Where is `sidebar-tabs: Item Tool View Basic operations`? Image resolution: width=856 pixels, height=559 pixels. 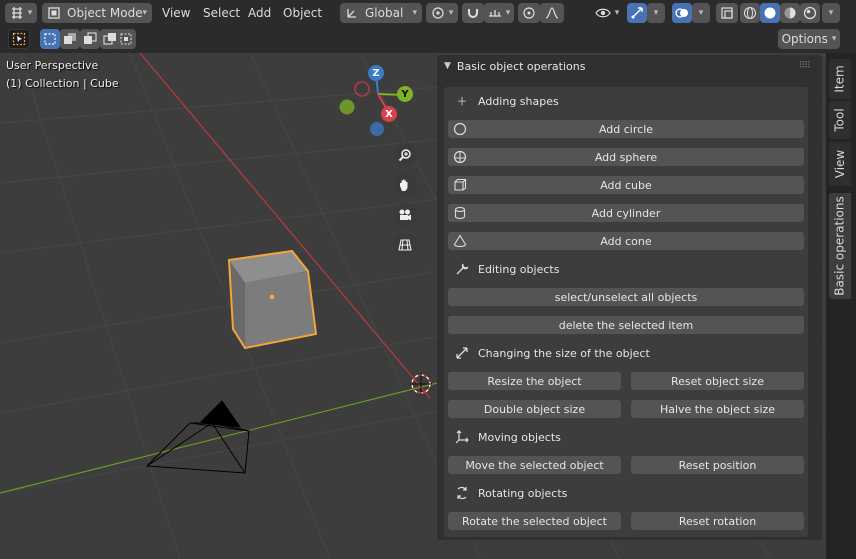 sidebar-tabs: Item Tool View Basic operations is located at coordinates (841, 306).